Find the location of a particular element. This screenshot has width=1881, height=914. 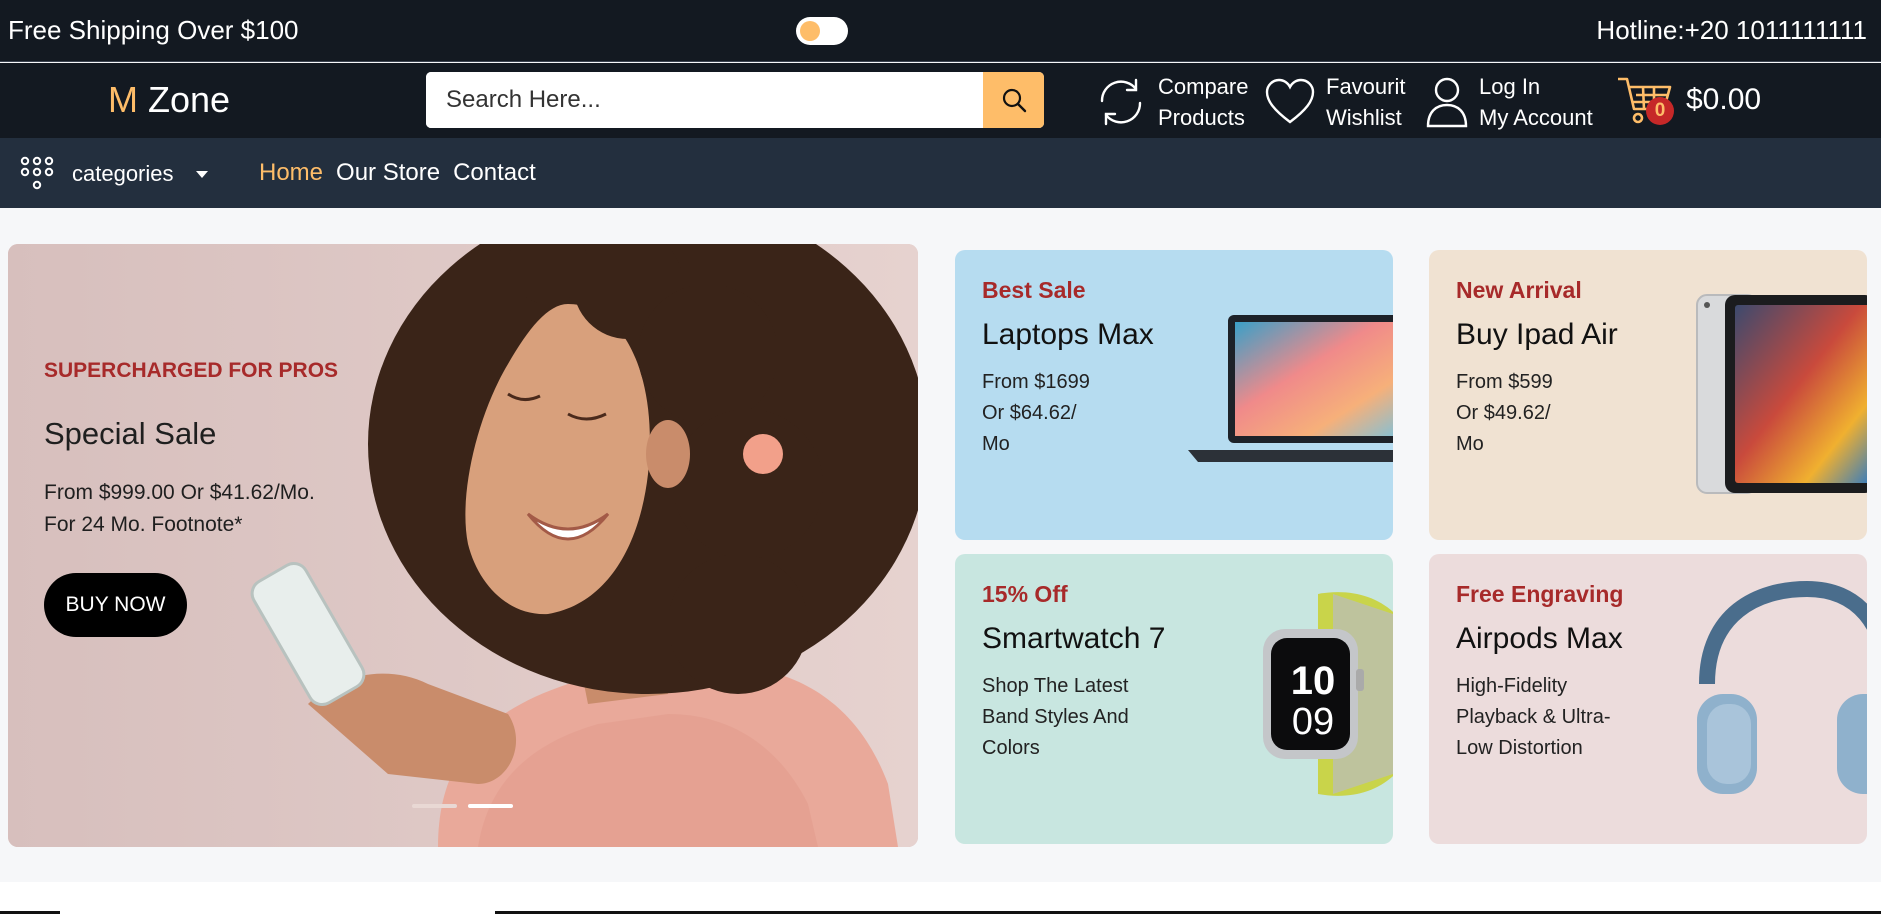

cart-total: $0.00 is located at coordinates (1724, 99).